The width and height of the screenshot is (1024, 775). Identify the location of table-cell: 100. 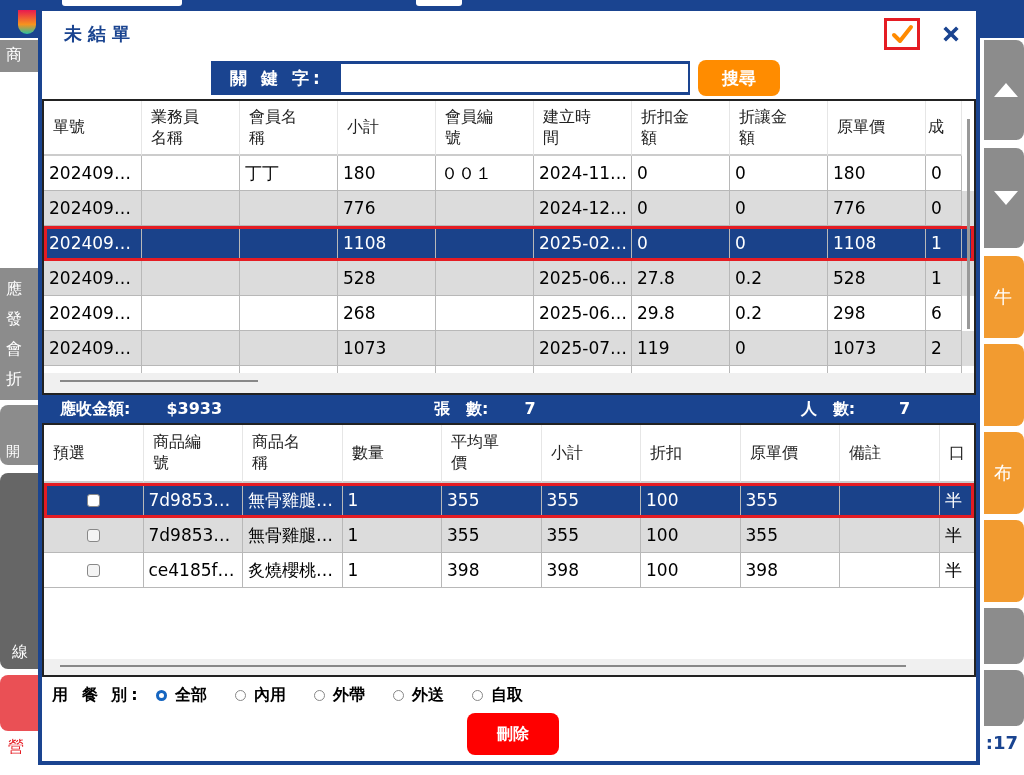
(691, 570).